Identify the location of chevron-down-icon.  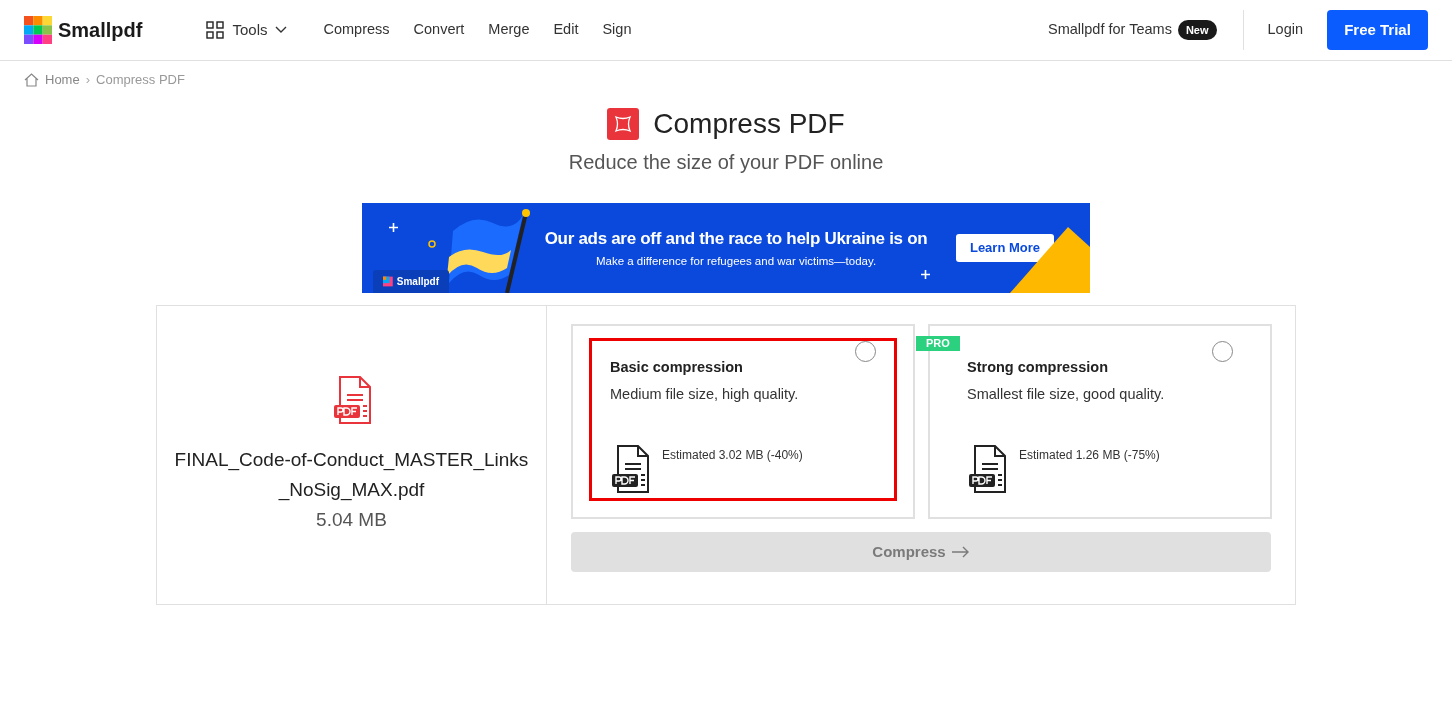
(281, 30).